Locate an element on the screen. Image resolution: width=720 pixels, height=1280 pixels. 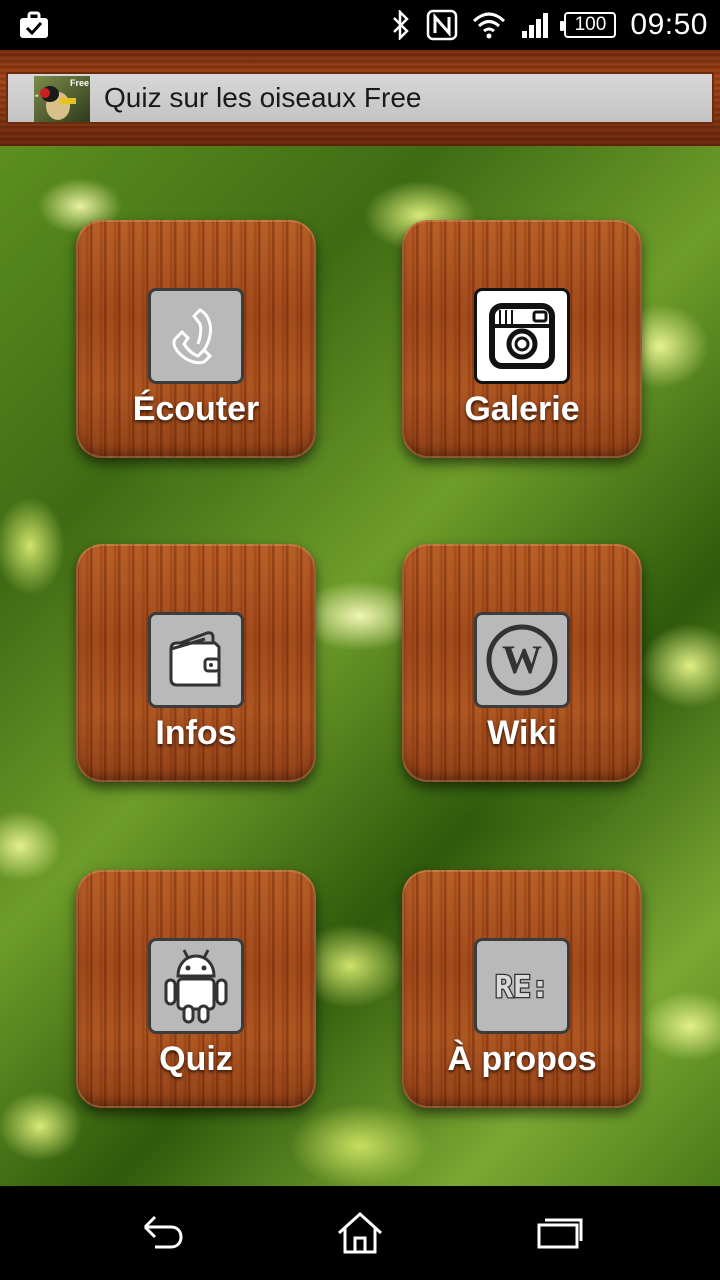
navigation-bar is located at coordinates (360, 1233).